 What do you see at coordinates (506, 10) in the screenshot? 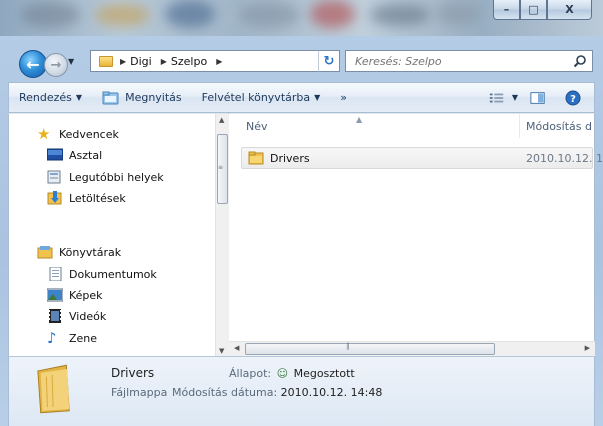
I see `minimize-button: –` at bounding box center [506, 10].